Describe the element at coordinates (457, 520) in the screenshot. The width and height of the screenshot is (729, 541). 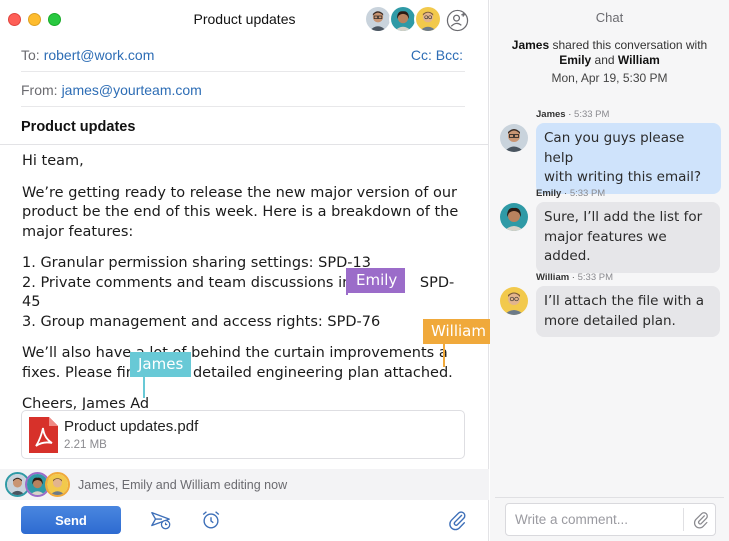
I see `paperclip-icon` at that location.